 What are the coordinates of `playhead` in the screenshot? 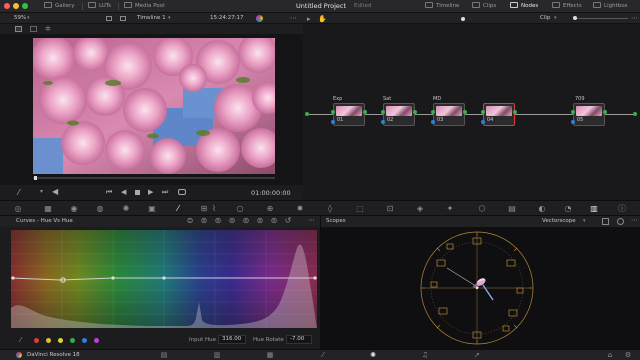 It's located at (35, 178).